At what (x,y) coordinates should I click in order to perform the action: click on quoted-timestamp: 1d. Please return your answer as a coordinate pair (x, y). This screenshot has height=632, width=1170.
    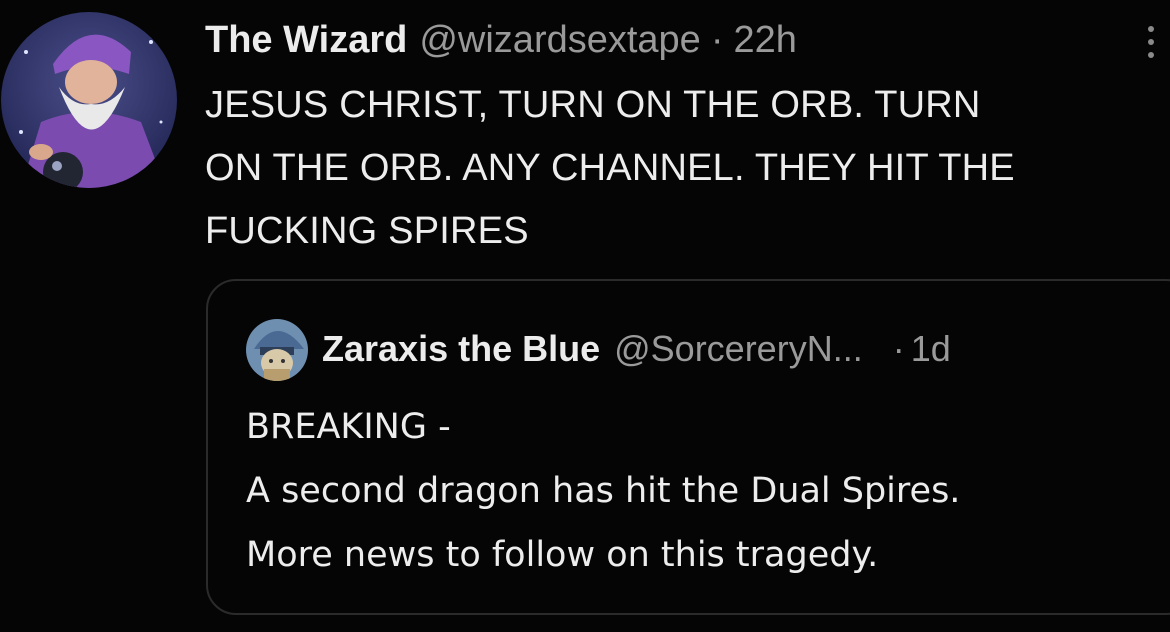
    Looking at the image, I should click on (931, 349).